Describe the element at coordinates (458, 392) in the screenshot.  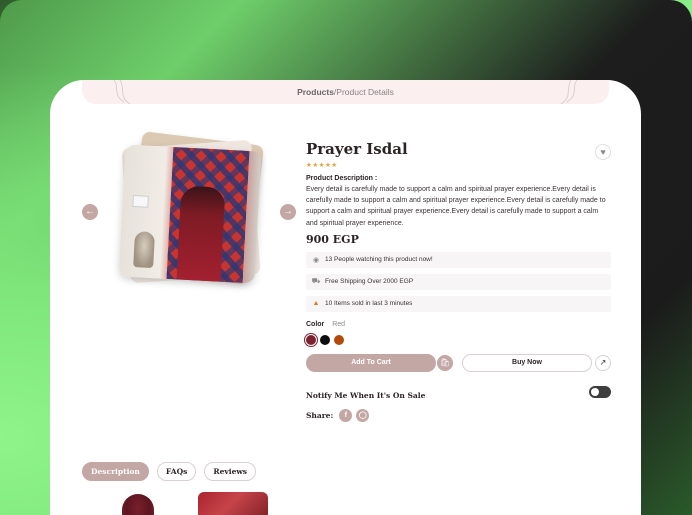
I see `notify-on-sale: Notify Me When It's On Sale` at that location.